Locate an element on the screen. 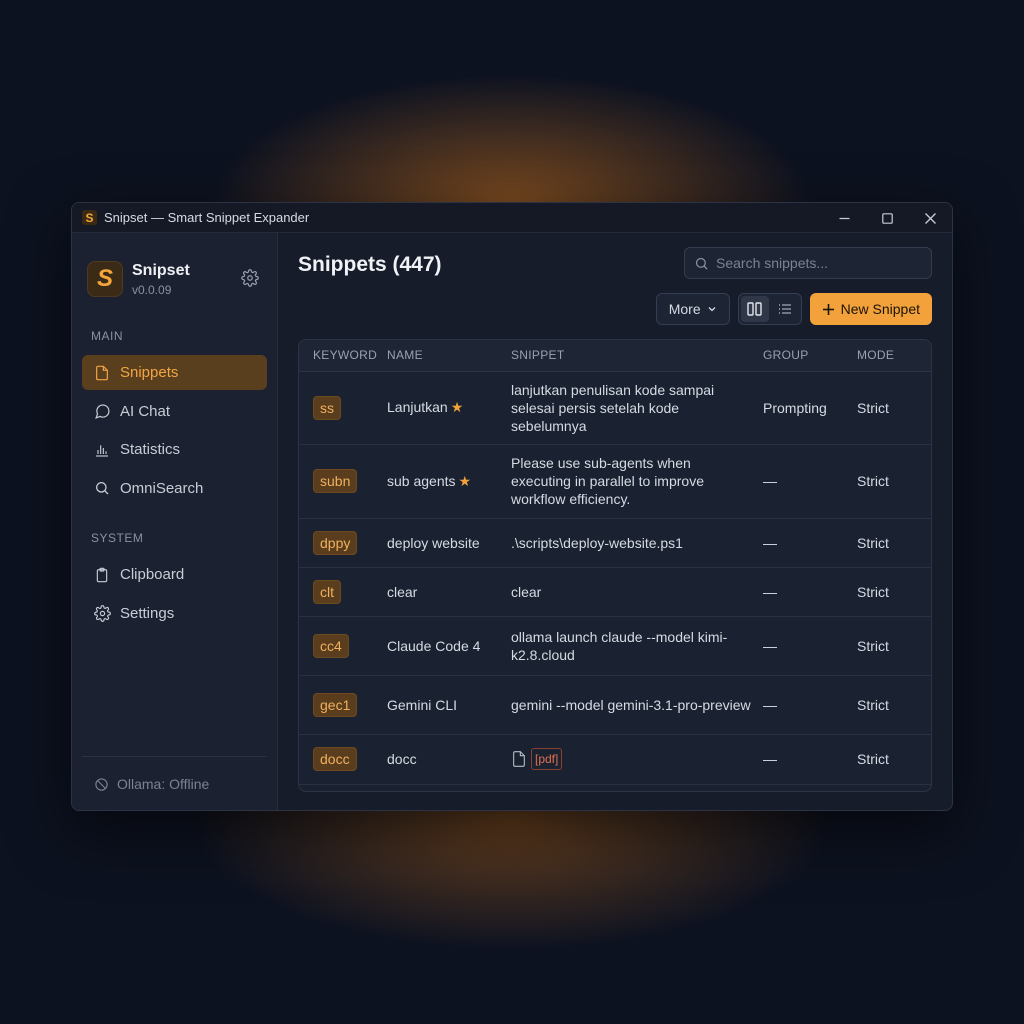 The height and width of the screenshot is (1024, 1024). page-title: Snippets (447) is located at coordinates (370, 264).